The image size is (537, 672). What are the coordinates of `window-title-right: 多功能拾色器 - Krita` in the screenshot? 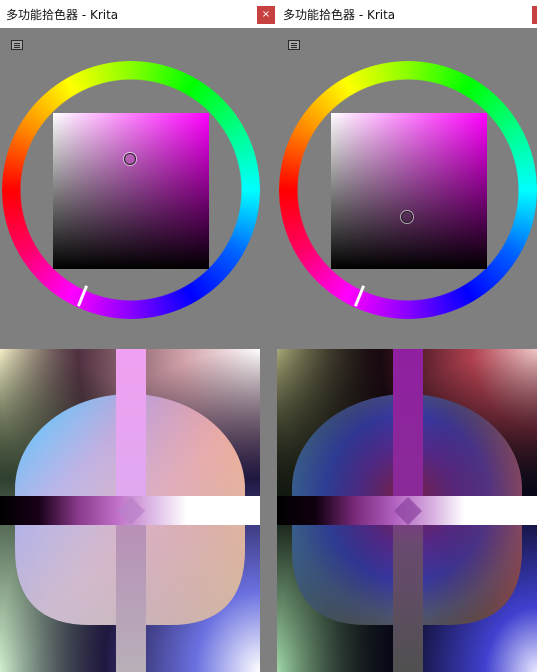 It's located at (339, 15).